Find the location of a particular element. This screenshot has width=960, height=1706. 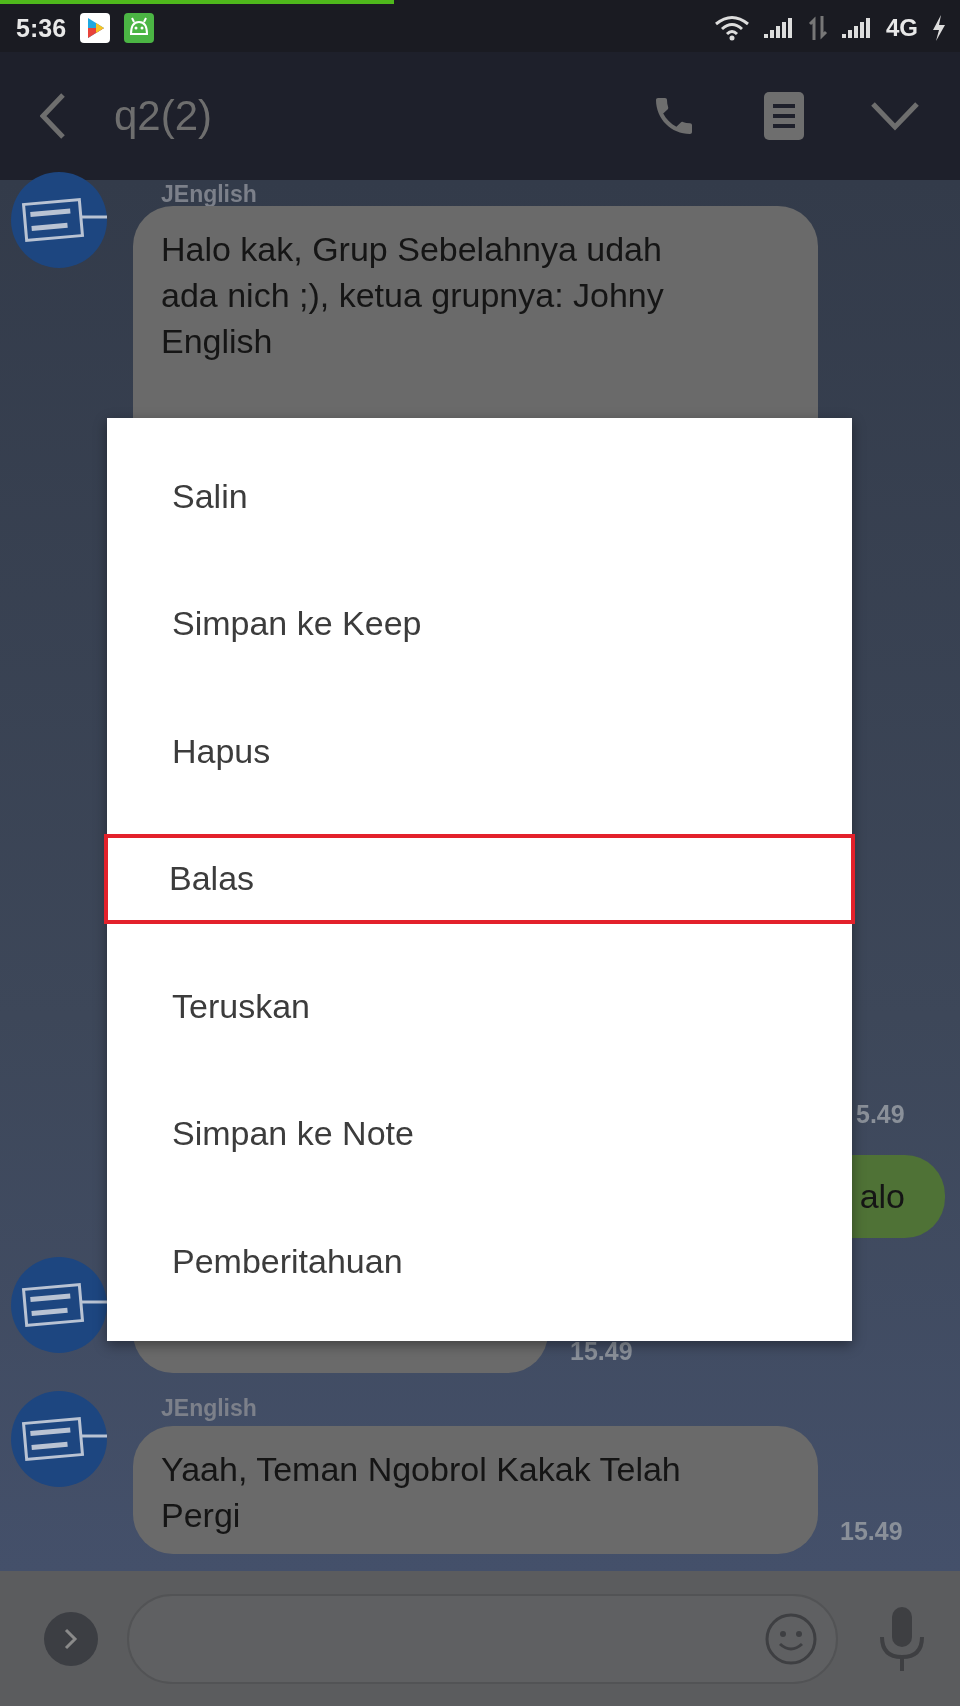

message-bubble: Yaah, Teman Ngobrol Kakak Telah Pergi is located at coordinates (475, 1490).